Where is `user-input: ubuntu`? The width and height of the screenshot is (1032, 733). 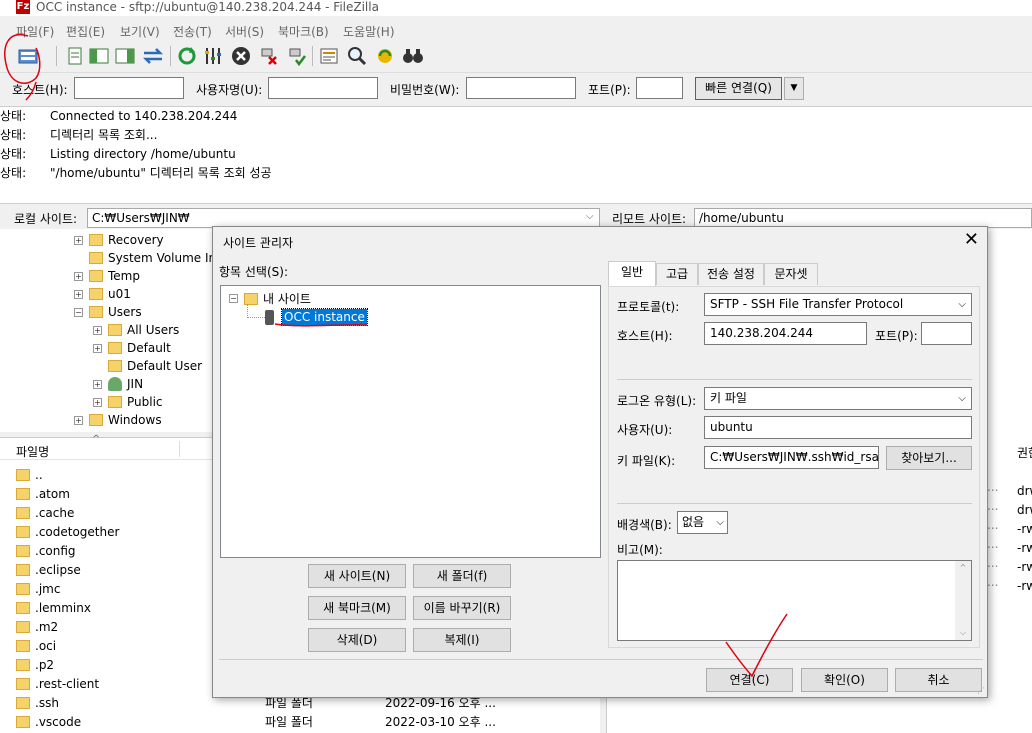
user-input: ubuntu is located at coordinates (838, 427).